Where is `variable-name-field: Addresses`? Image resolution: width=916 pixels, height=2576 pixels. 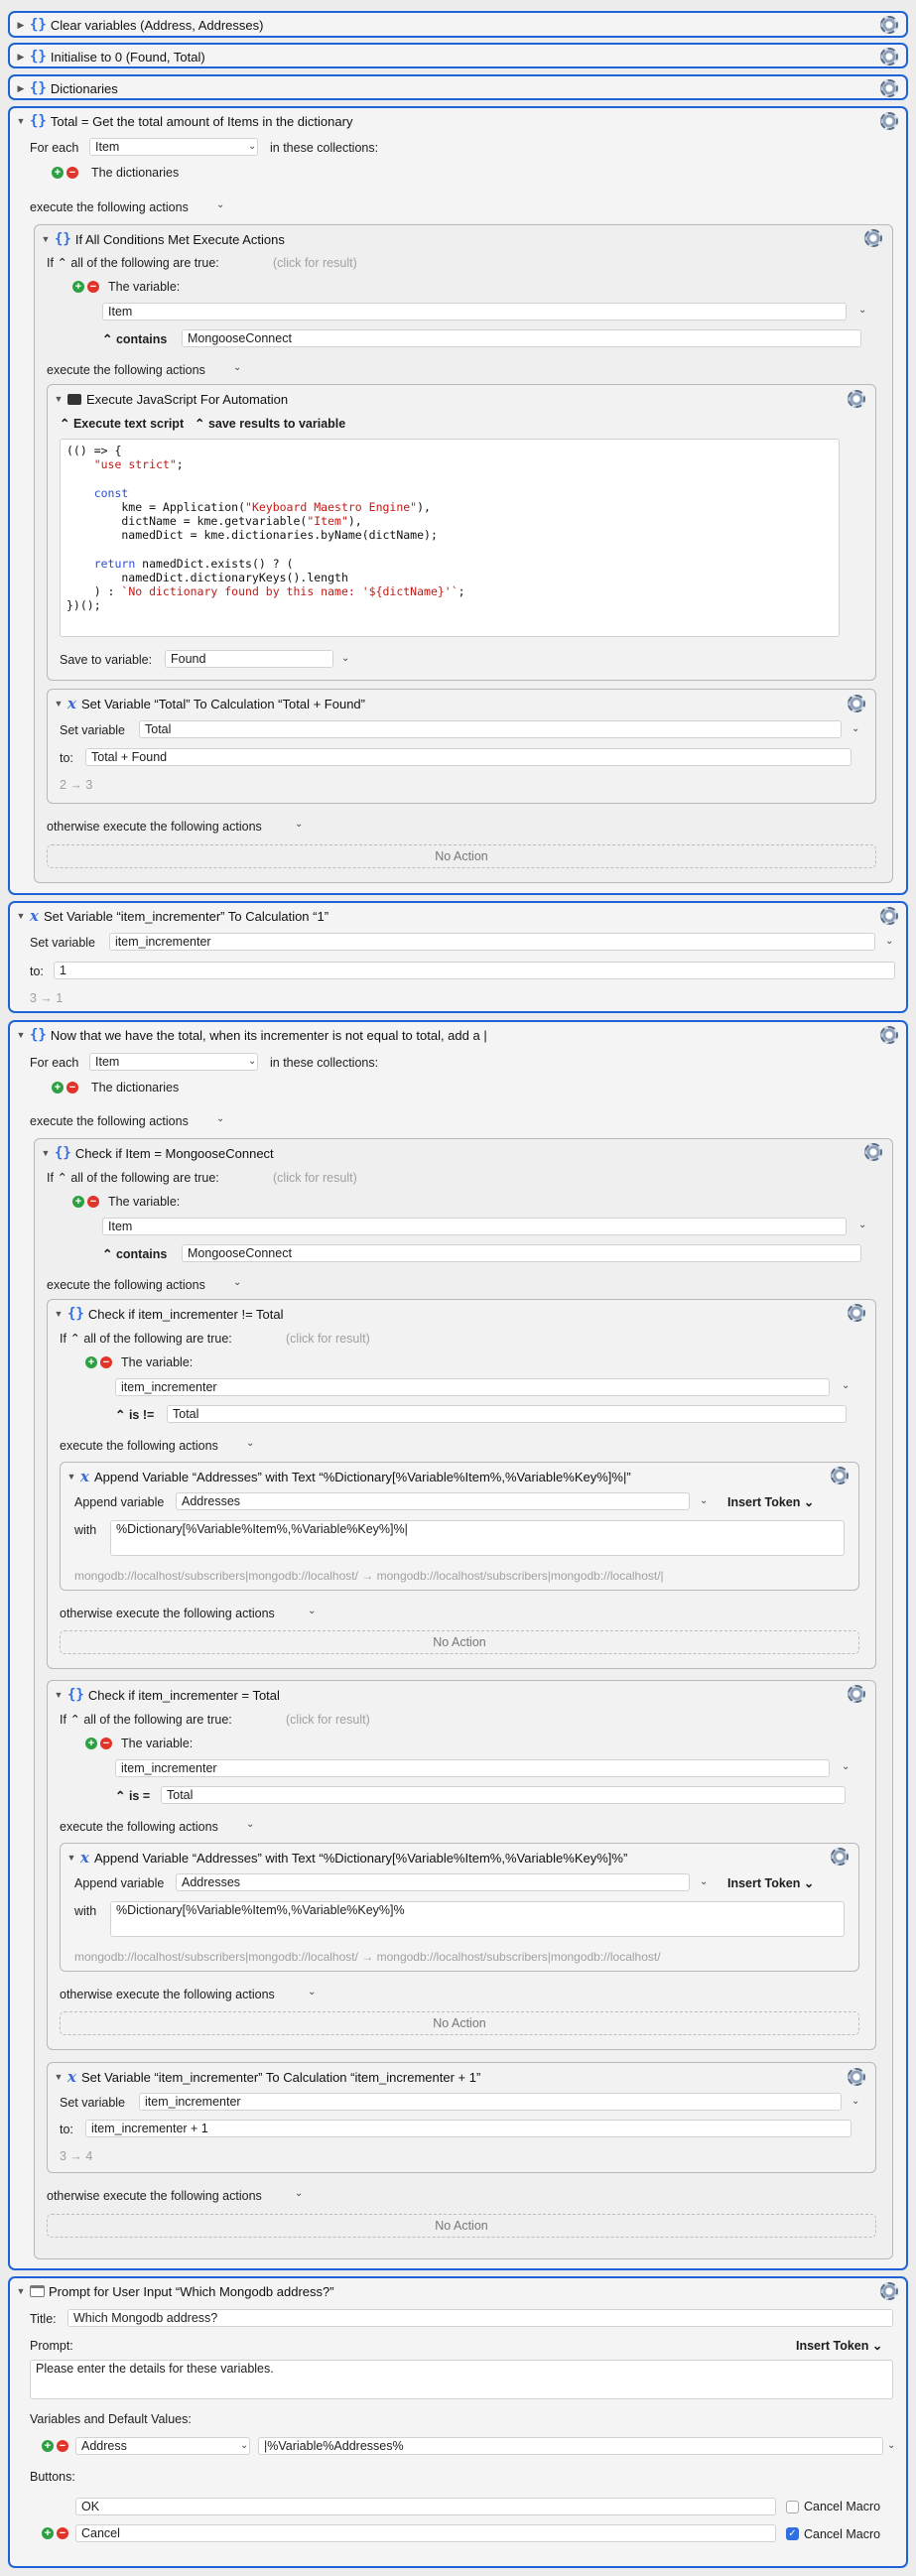 variable-name-field: Addresses is located at coordinates (433, 1501).